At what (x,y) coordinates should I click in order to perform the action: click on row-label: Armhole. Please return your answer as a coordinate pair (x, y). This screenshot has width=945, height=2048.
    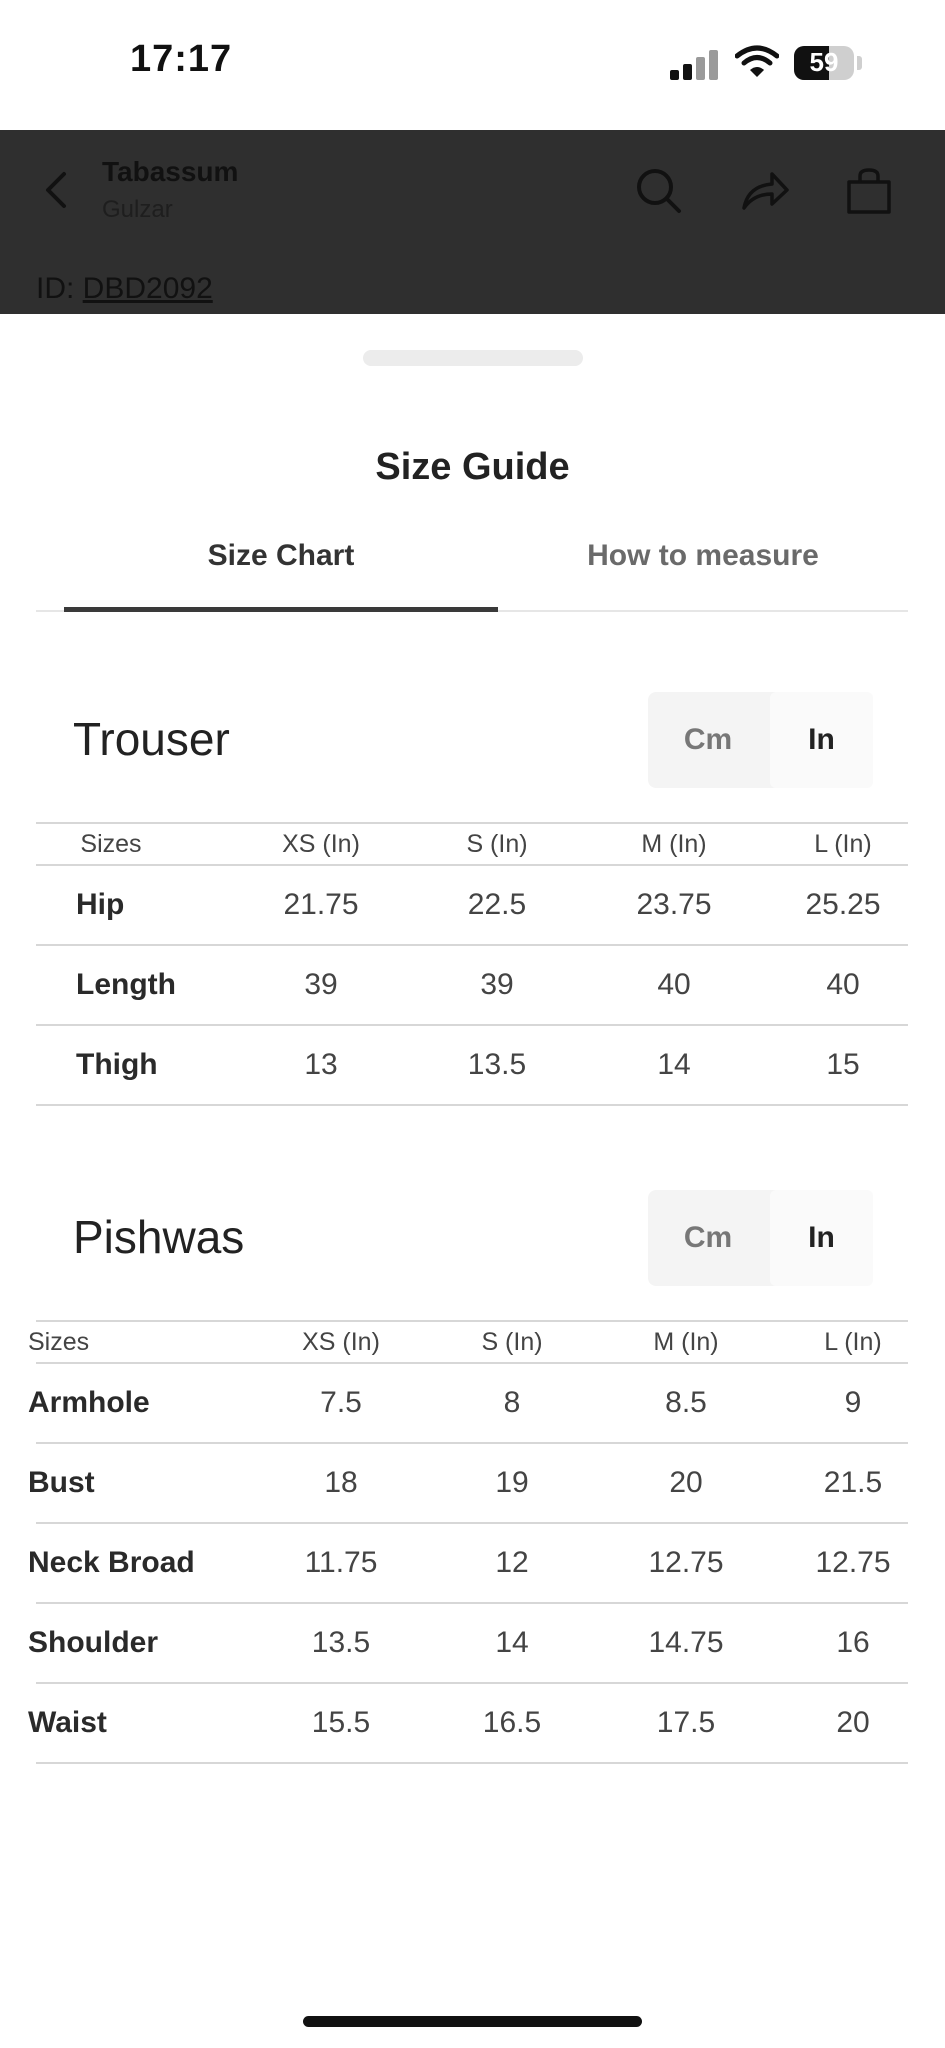
    Looking at the image, I should click on (89, 1402).